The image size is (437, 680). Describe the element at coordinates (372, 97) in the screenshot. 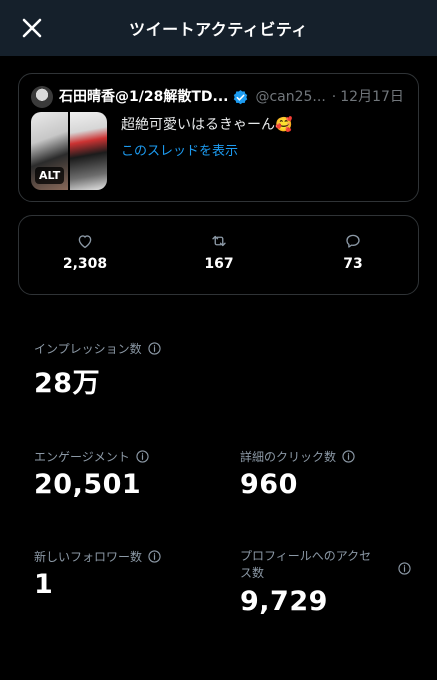

I see `tweet-date: 12月17日` at that location.